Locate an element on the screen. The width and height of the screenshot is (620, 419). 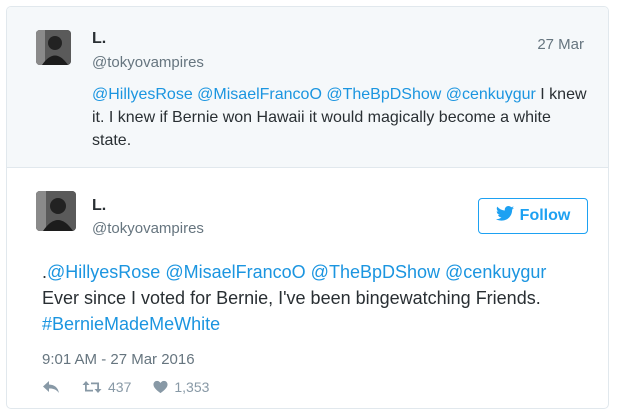
retweet-button: 437 is located at coordinates (106, 387).